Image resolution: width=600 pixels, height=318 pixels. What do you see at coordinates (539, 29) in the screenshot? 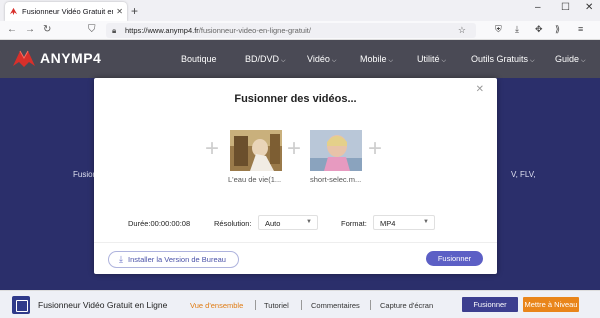
I see `puzzle-icon: ✥` at bounding box center [539, 29].